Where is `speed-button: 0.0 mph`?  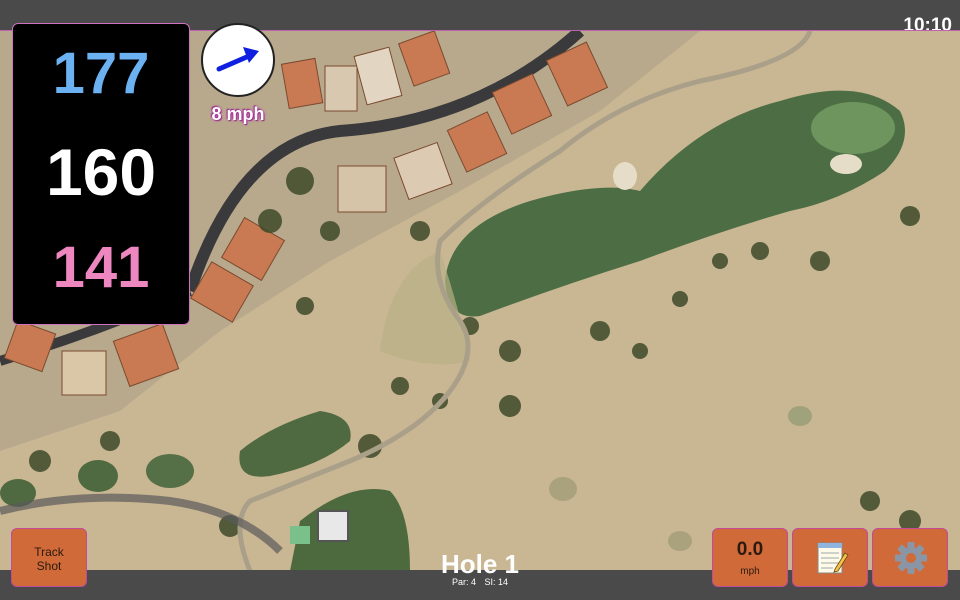 speed-button: 0.0 mph is located at coordinates (750, 557).